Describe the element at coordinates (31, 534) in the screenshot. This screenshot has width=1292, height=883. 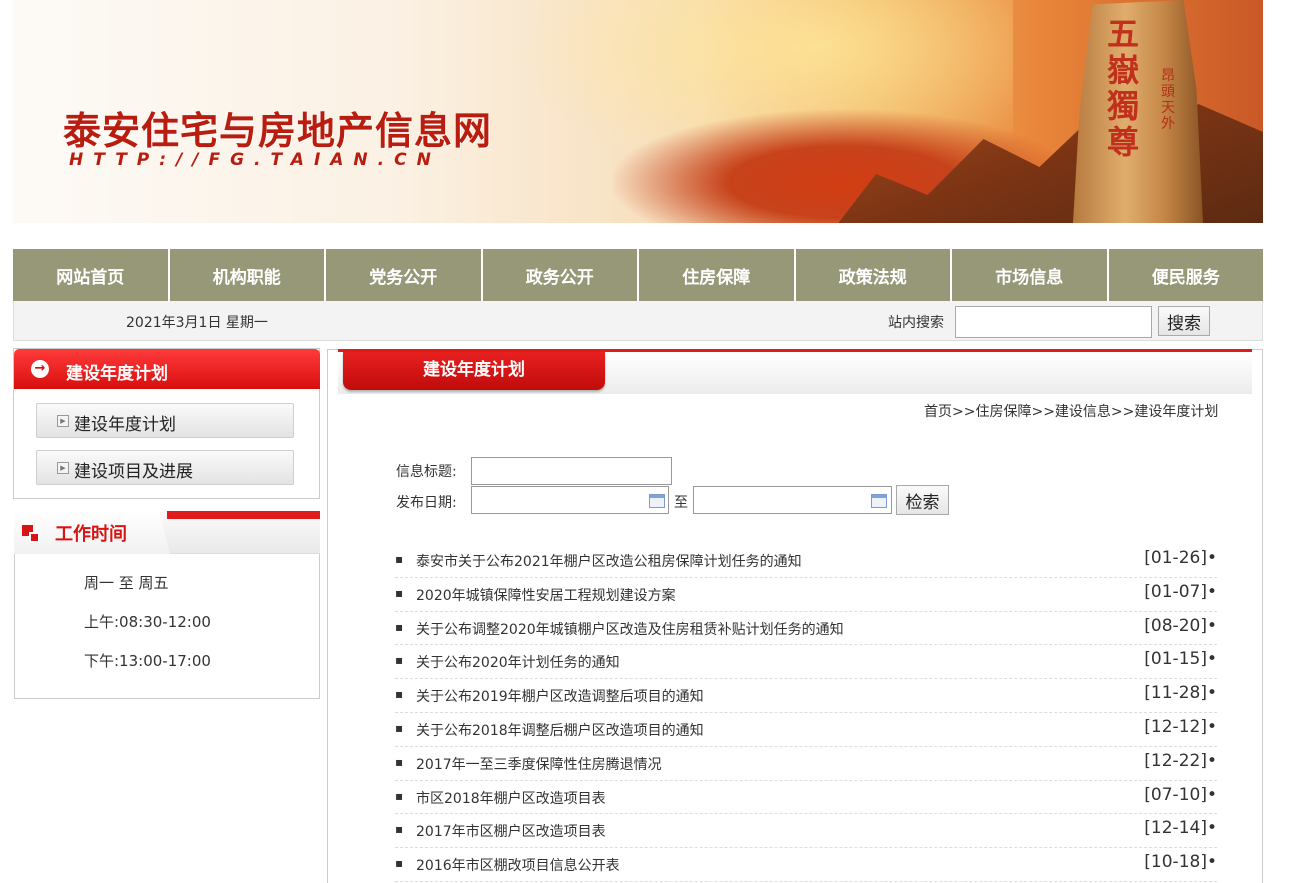
I see `squares-icon` at that location.